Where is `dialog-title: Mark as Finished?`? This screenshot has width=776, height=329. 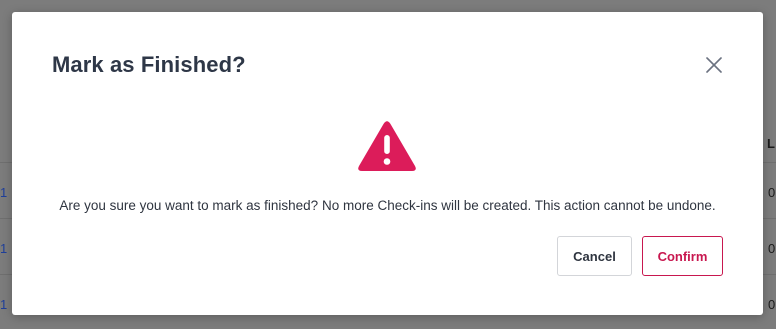 dialog-title: Mark as Finished? is located at coordinates (149, 64).